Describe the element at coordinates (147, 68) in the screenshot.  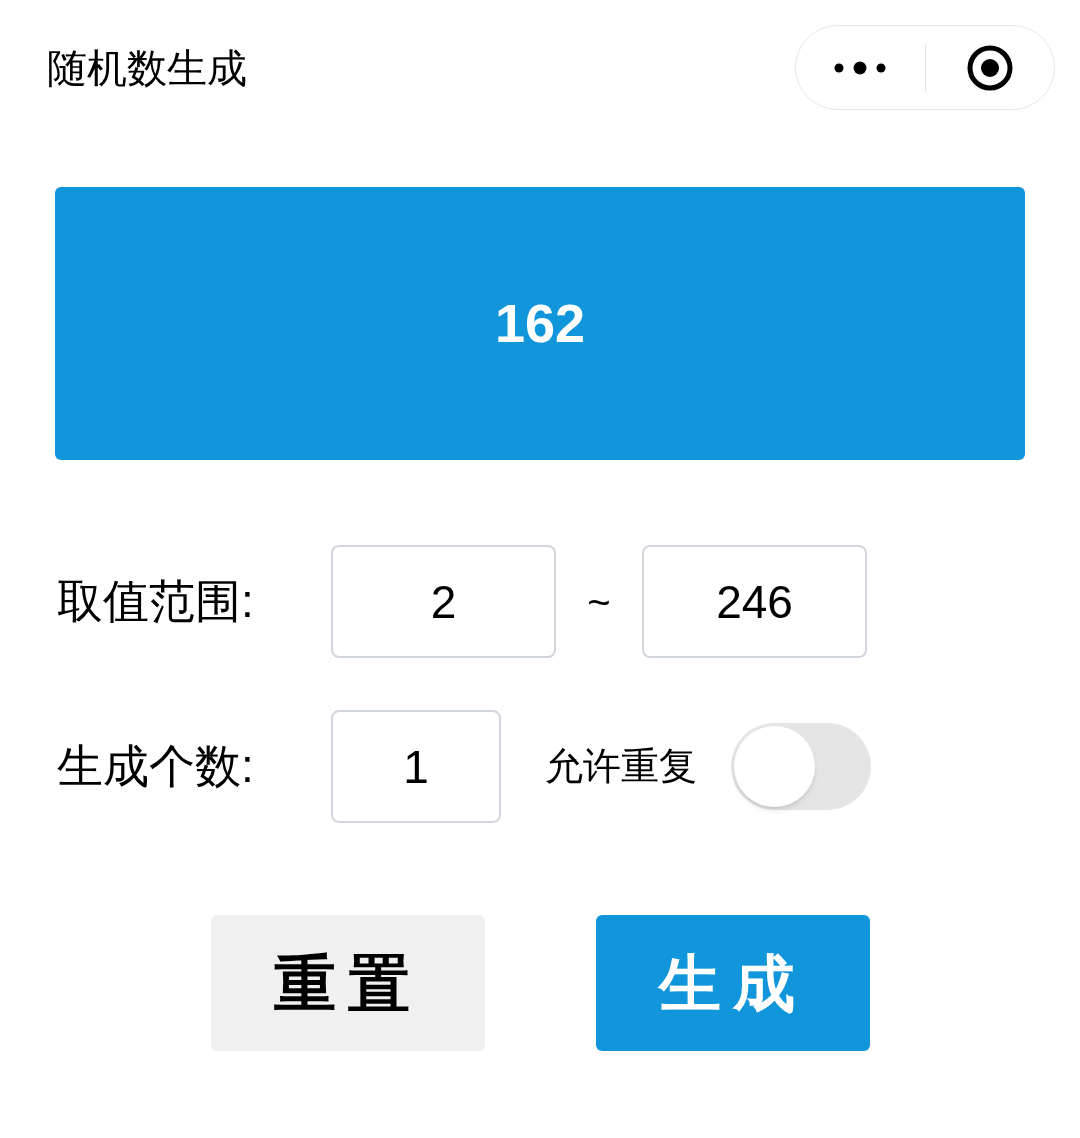
I see `page-title: 随机数生成` at that location.